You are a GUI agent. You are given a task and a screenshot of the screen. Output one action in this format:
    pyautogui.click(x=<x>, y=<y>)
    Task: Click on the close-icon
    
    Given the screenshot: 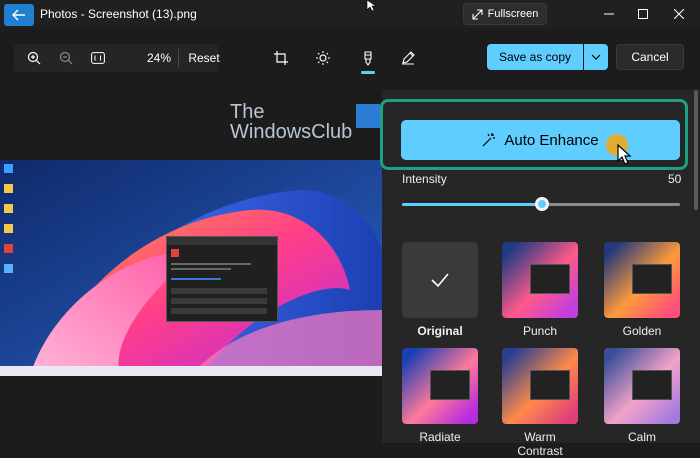 What is the action you would take?
    pyautogui.click(x=679, y=14)
    